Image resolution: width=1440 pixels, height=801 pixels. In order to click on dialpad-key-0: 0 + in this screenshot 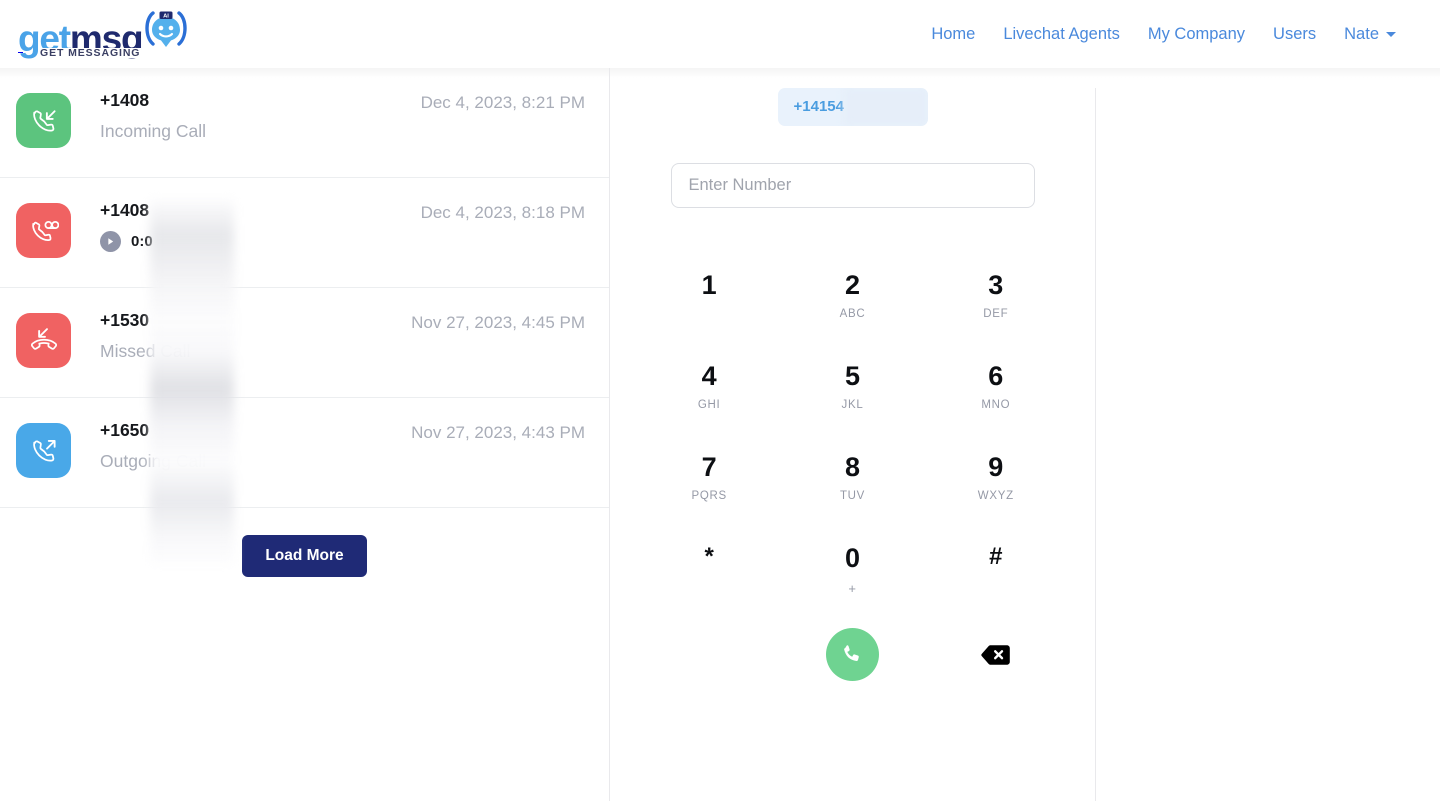, I will do `click(852, 570)`.